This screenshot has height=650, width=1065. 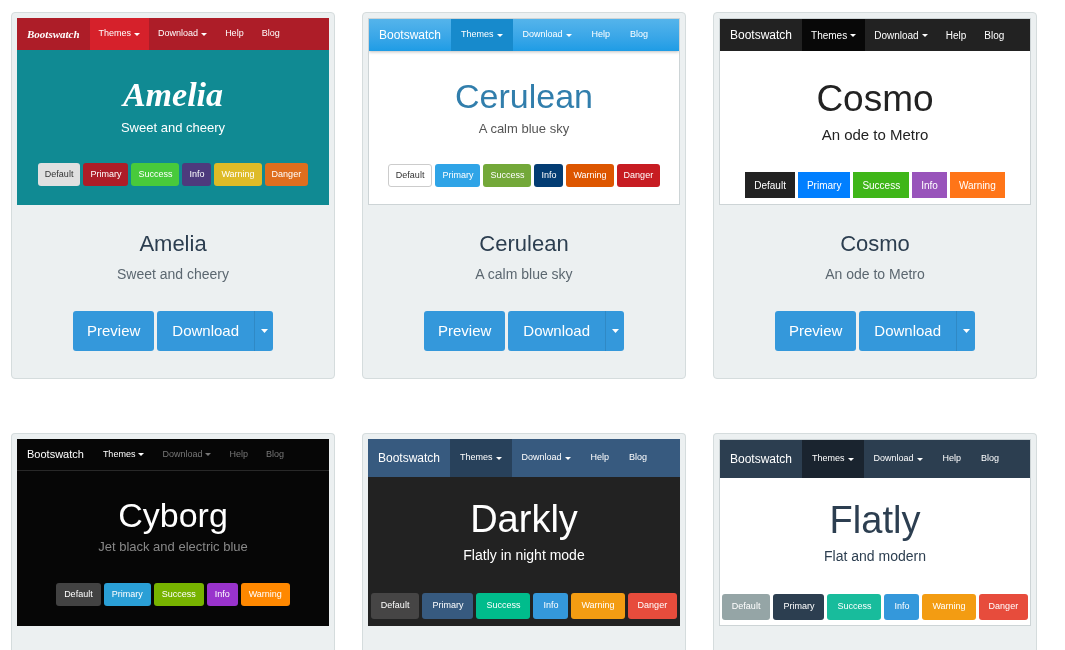 What do you see at coordinates (875, 556) in the screenshot?
I see `preview-tagline: Flat and modern` at bounding box center [875, 556].